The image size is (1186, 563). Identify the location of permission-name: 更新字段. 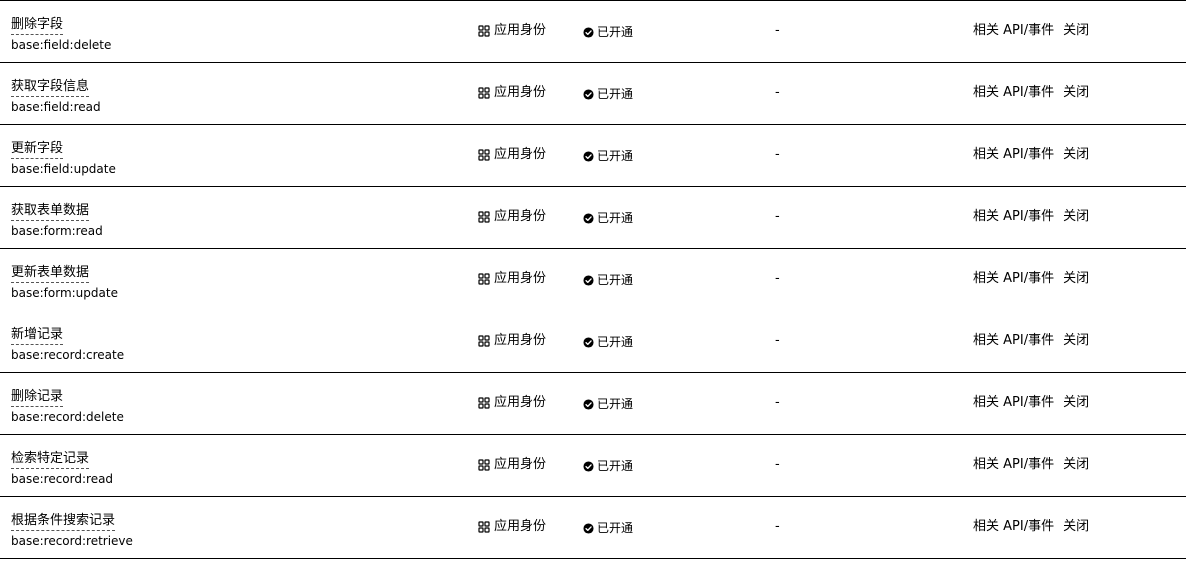
(37, 150).